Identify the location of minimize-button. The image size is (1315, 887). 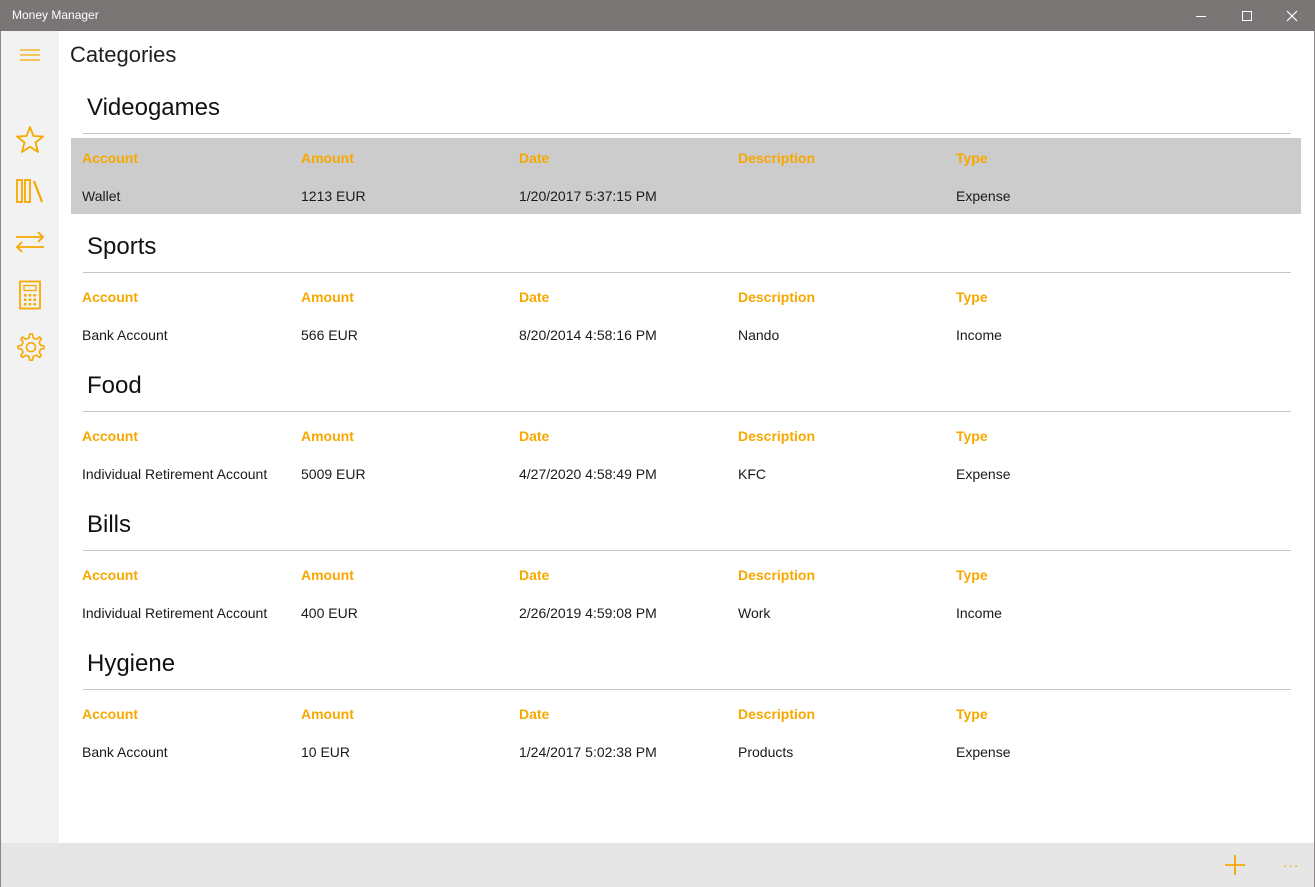
(1201, 15).